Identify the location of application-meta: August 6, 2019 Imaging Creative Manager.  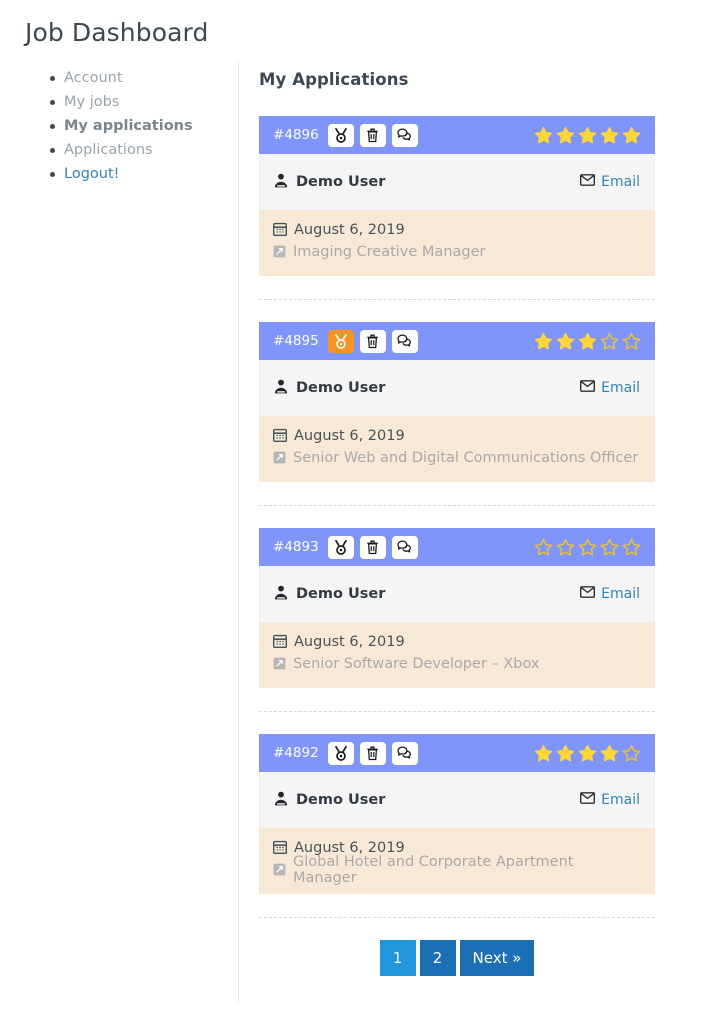
(457, 243).